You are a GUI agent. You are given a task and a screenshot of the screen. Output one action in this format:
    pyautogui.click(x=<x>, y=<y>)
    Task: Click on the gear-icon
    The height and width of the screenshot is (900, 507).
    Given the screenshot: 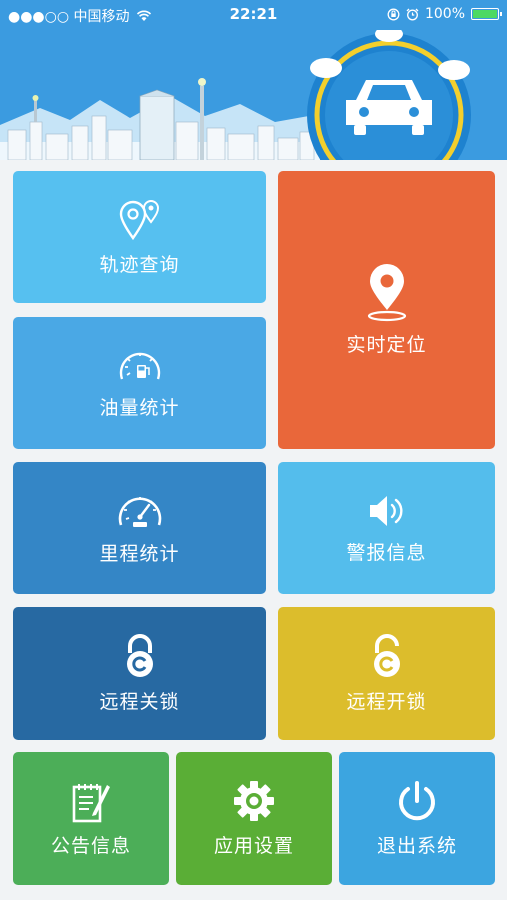 What is the action you would take?
    pyautogui.click(x=254, y=801)
    